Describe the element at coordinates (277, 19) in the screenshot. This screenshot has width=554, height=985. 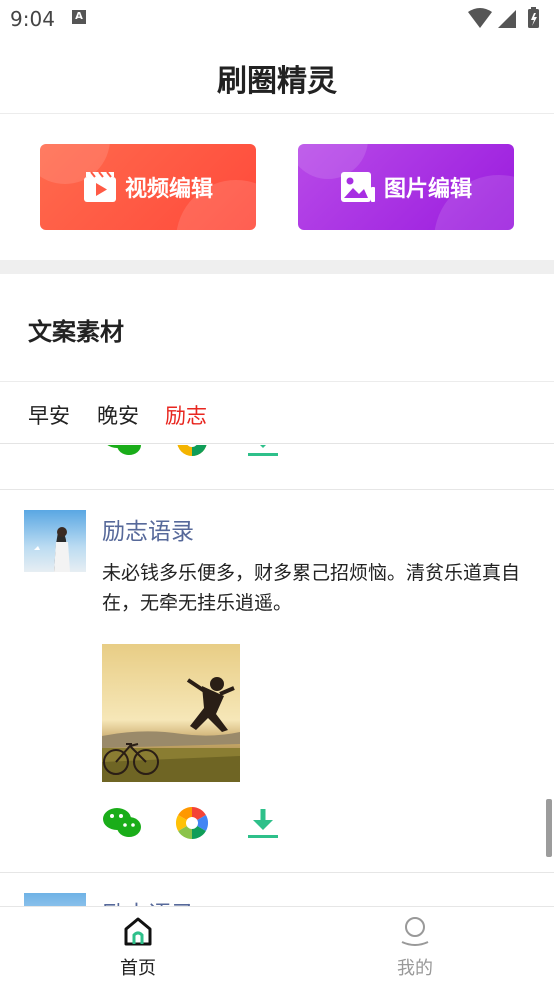
I see `status-bar: 9:04 A` at that location.